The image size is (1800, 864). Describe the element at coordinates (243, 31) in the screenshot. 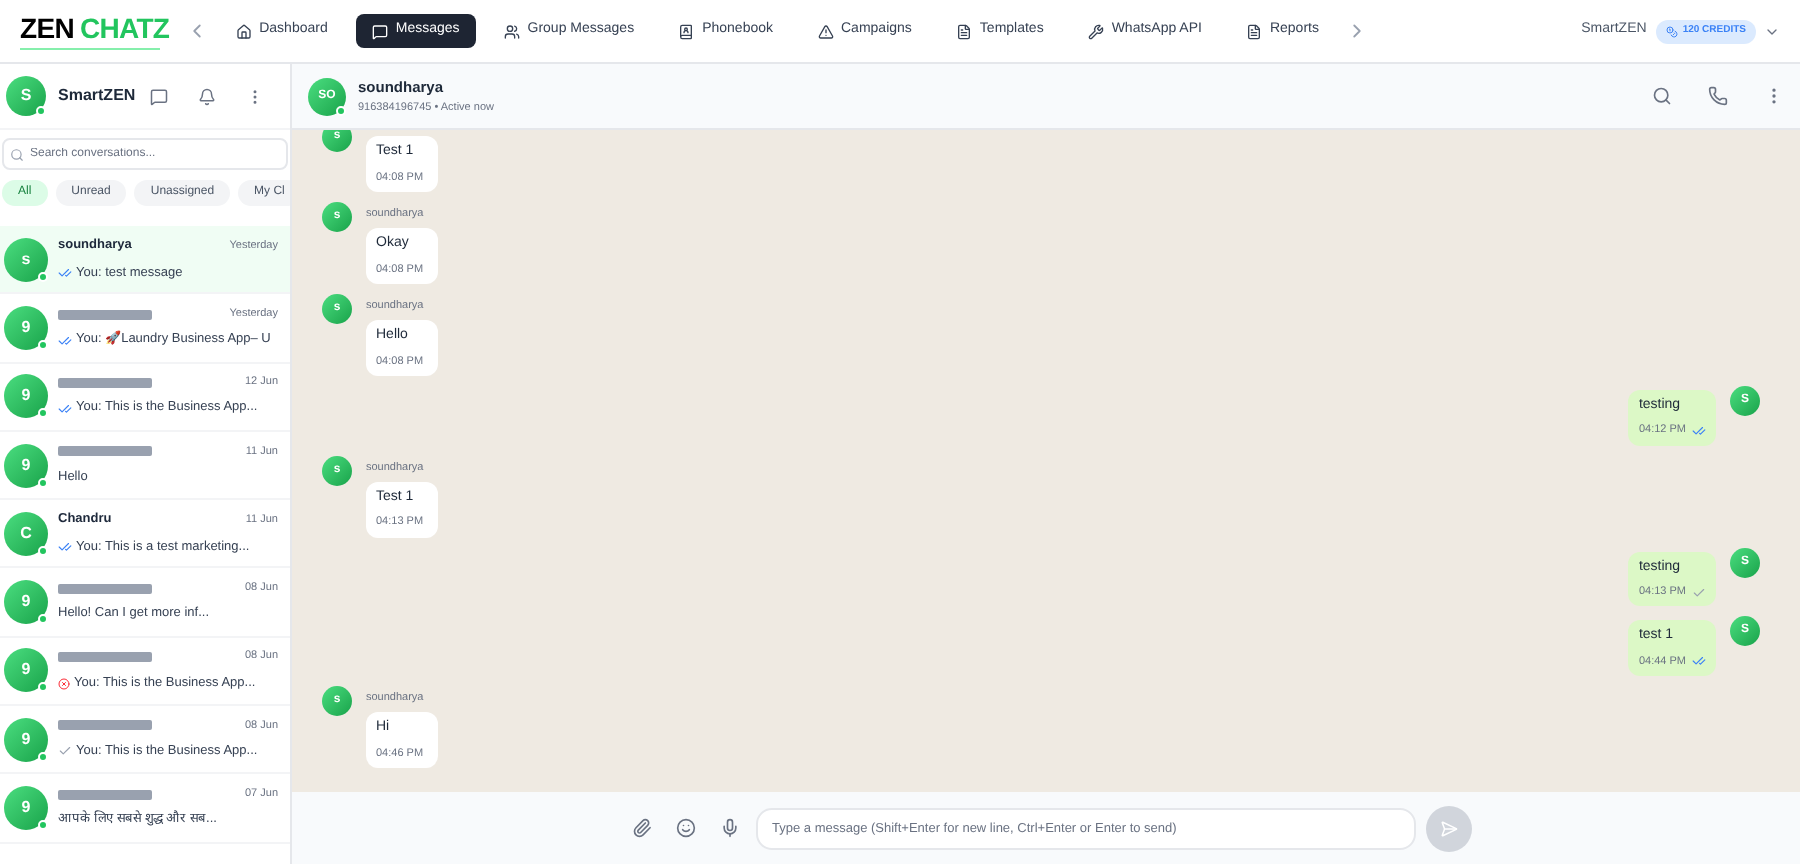

I see `home-icon` at that location.